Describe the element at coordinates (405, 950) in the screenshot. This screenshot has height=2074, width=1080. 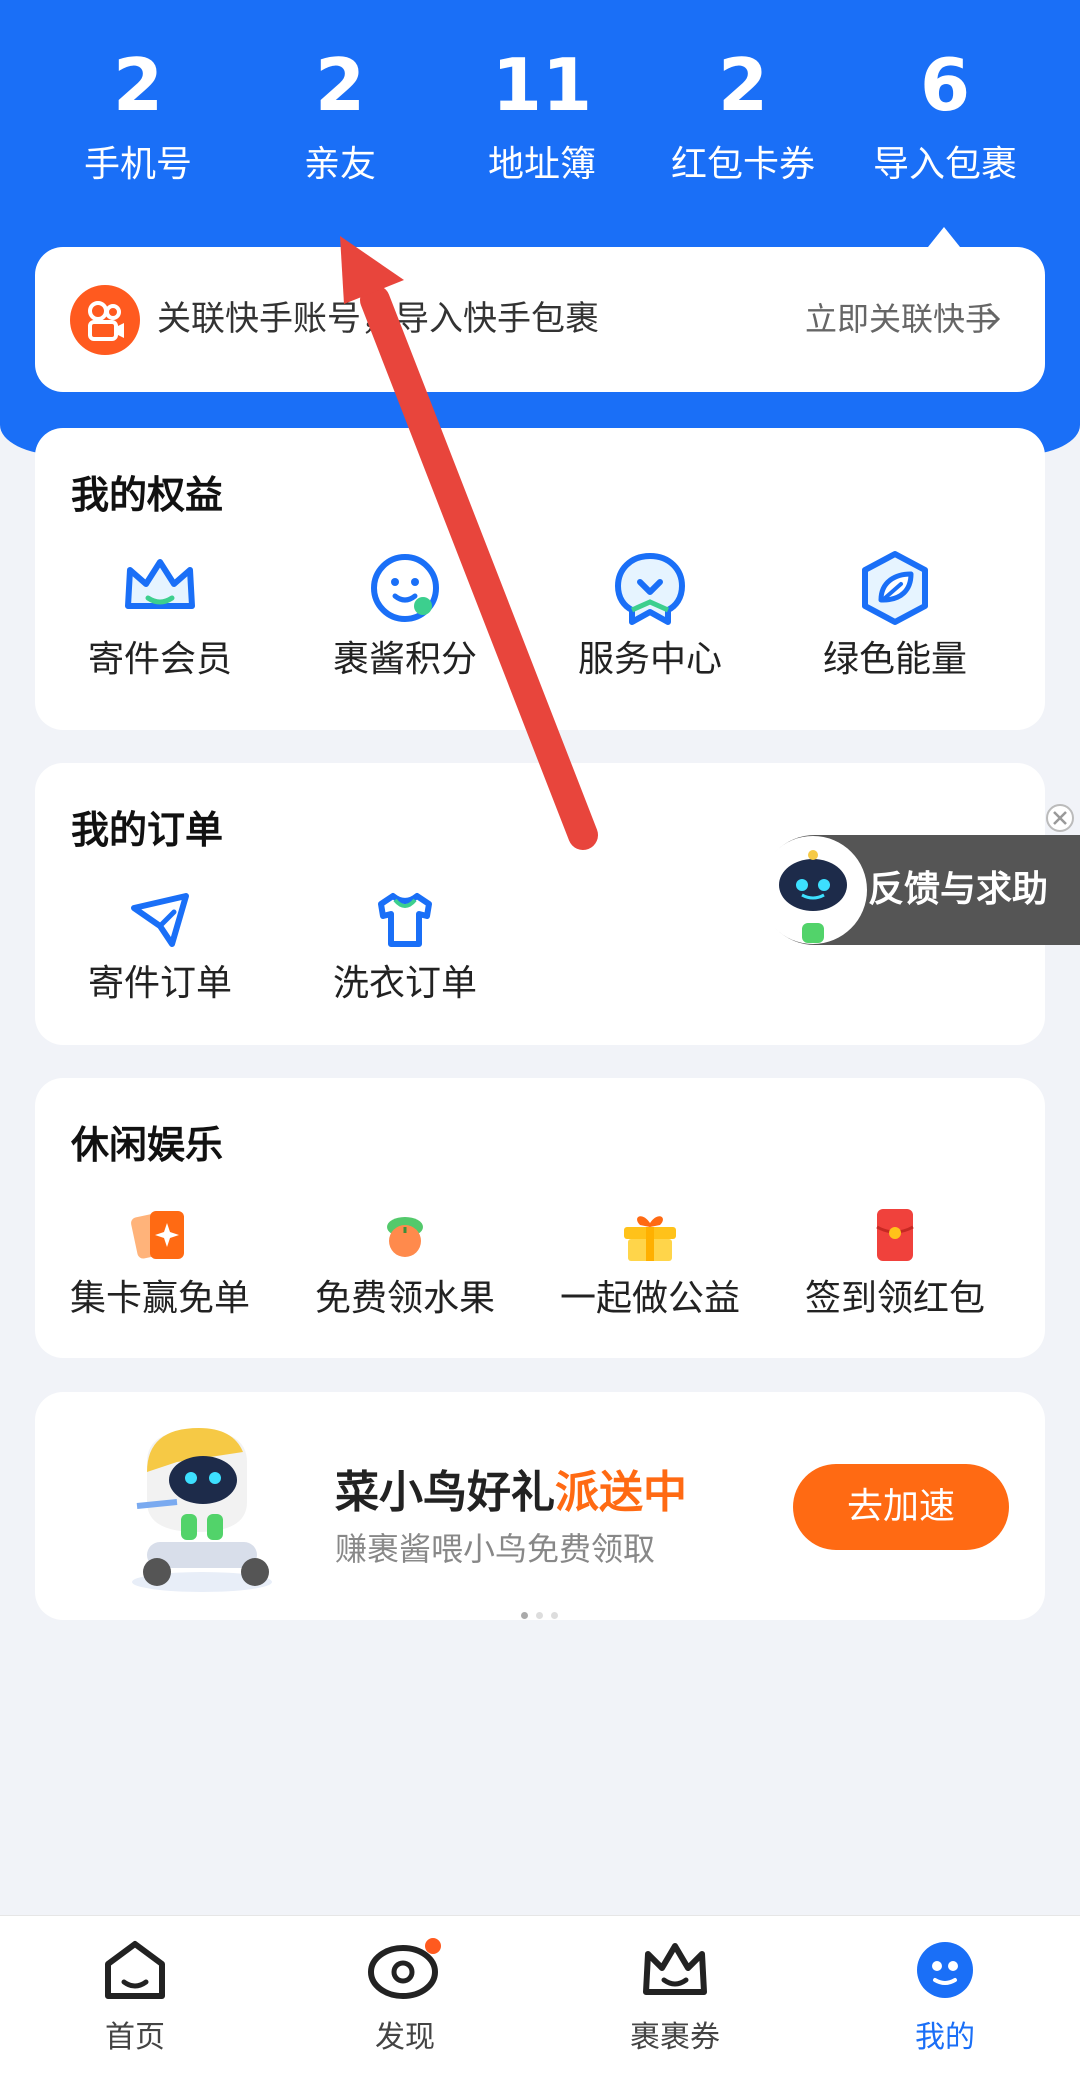
I see `order-item: 洗衣订单` at that location.